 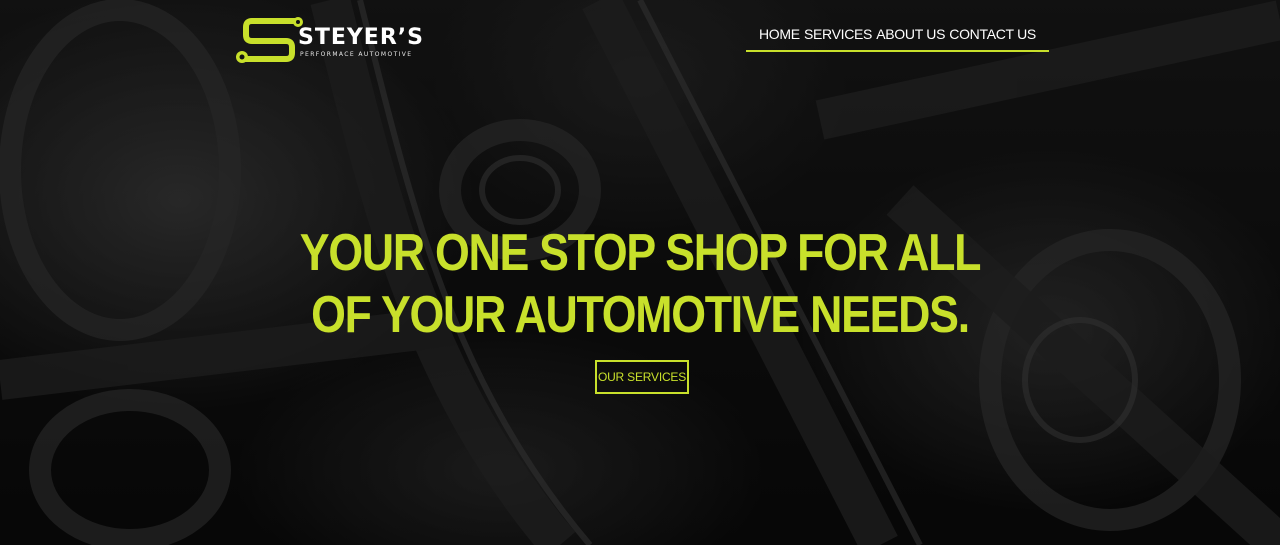 I want to click on main-nav: HOME SERVICES ABOUT US CONTACT US, so click(x=897, y=37).